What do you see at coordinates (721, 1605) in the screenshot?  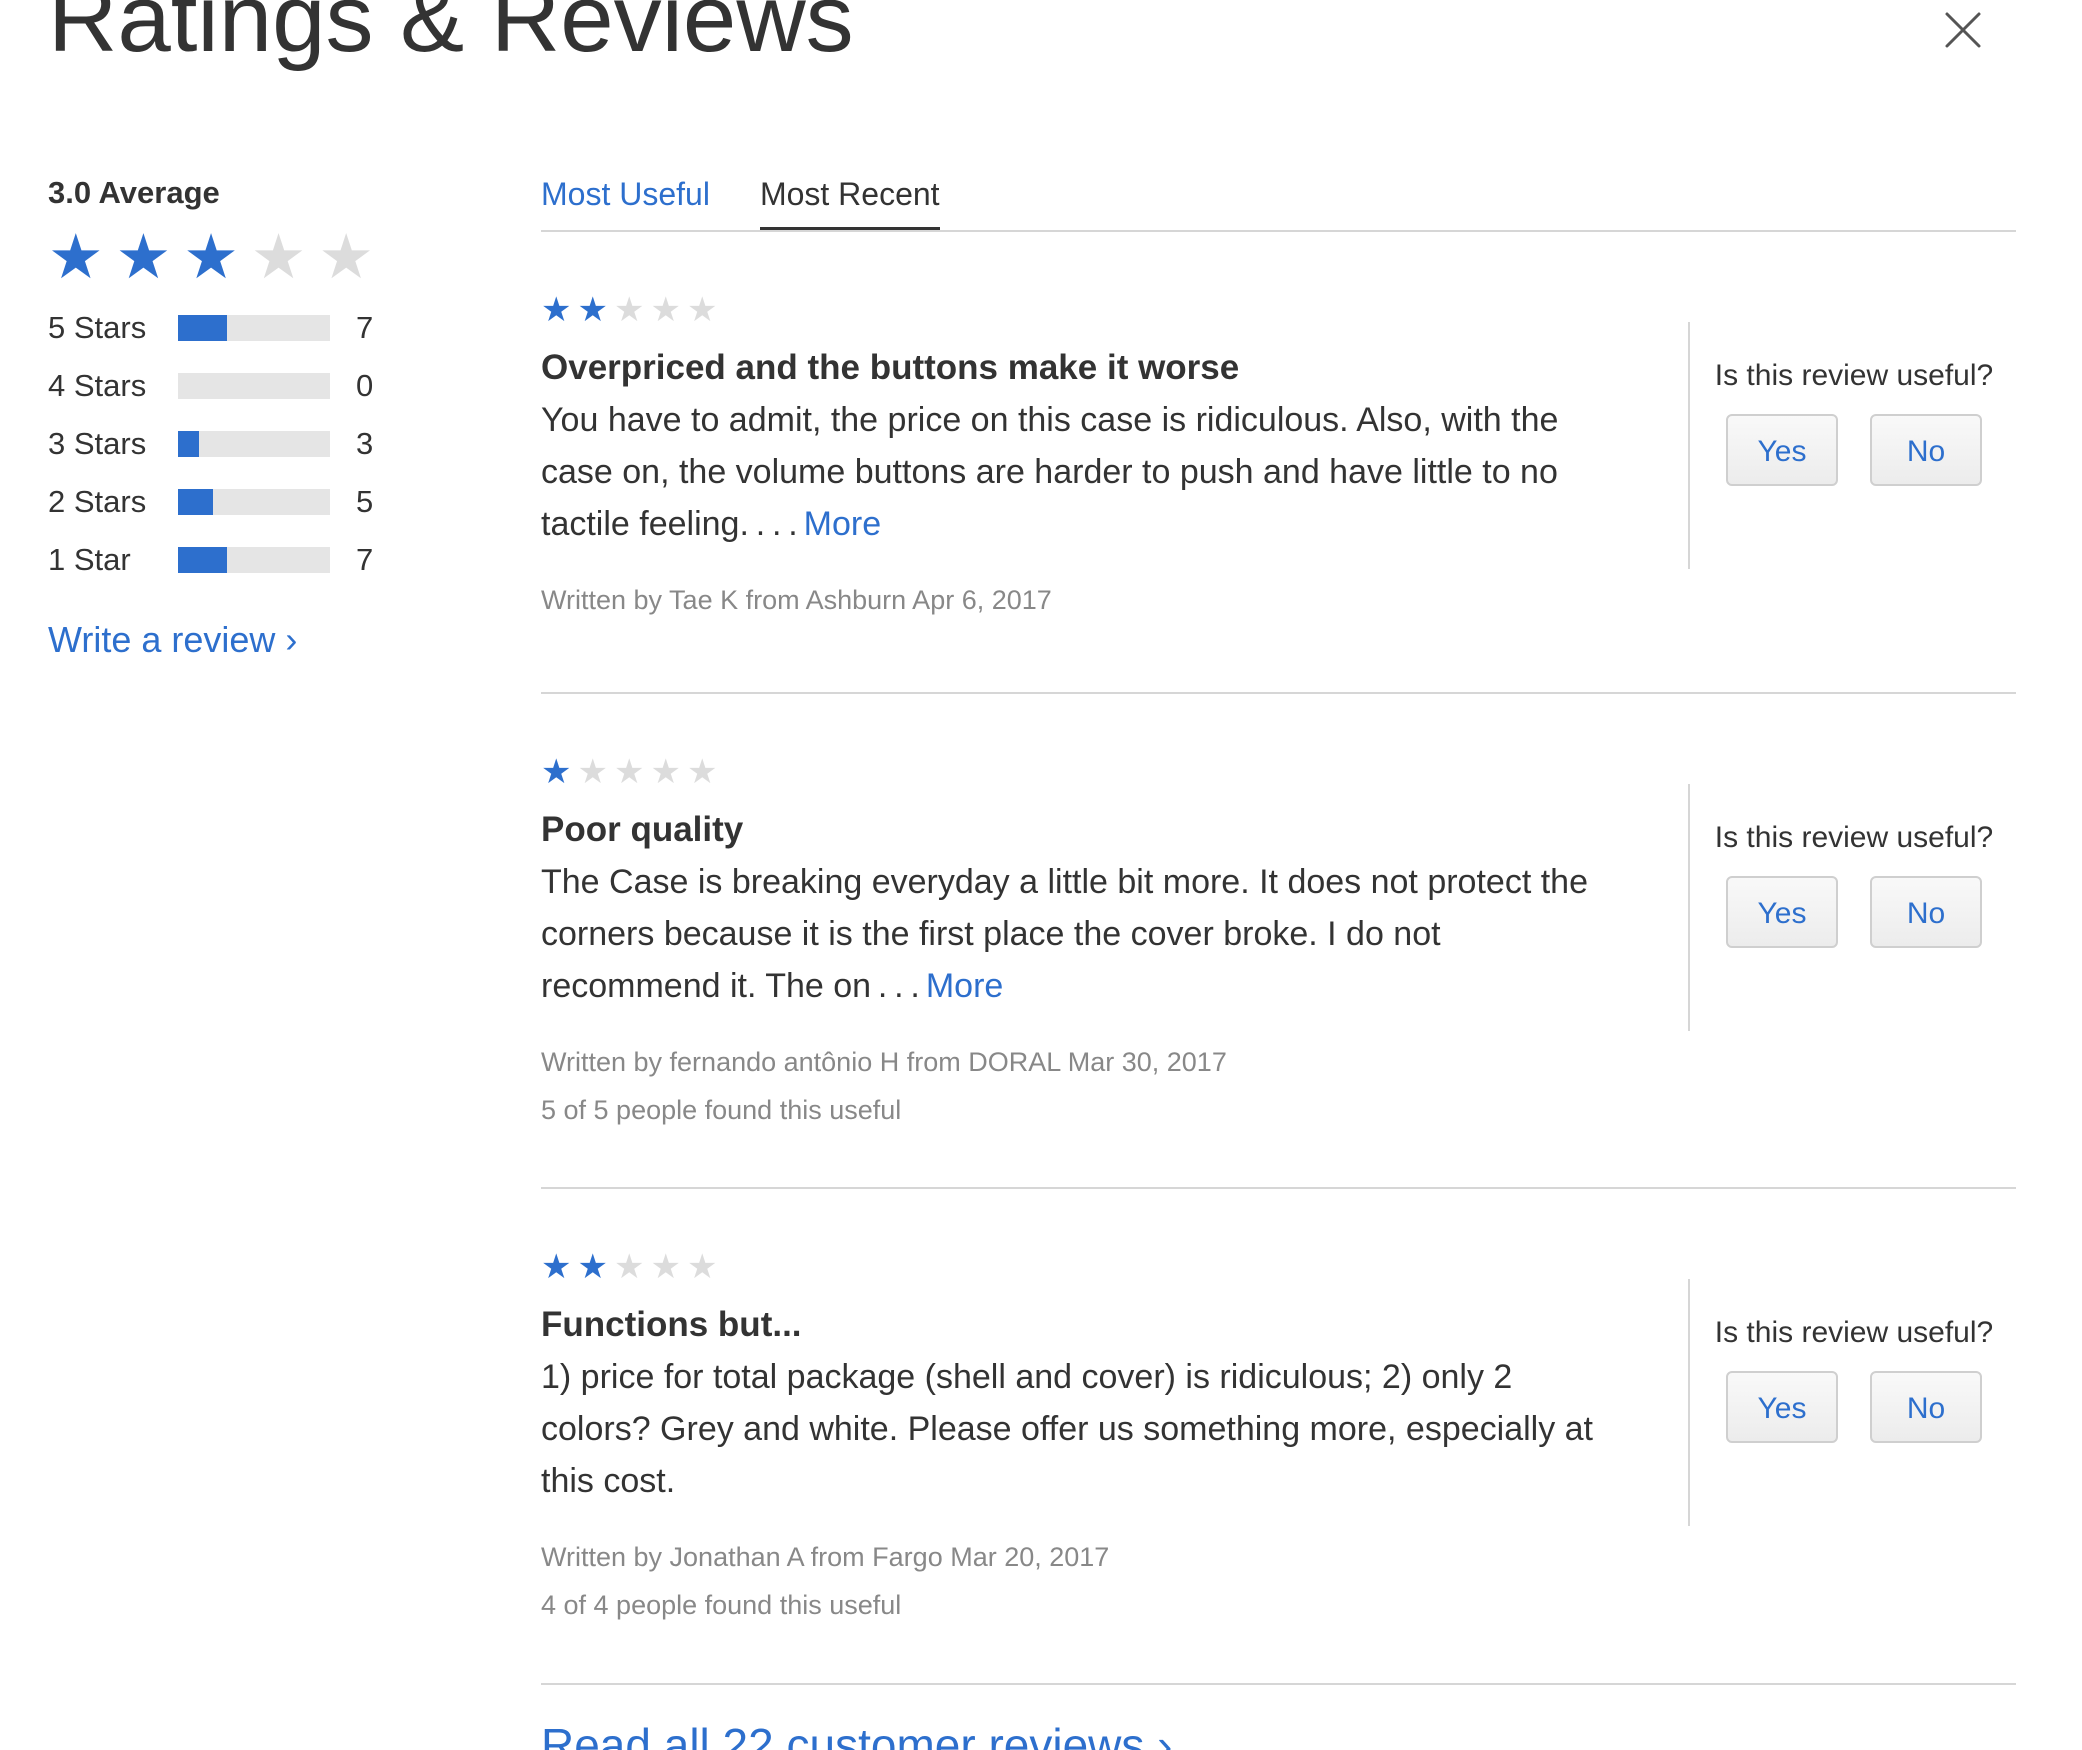 I see `useful-count: 4 of 4 people found this useful` at bounding box center [721, 1605].